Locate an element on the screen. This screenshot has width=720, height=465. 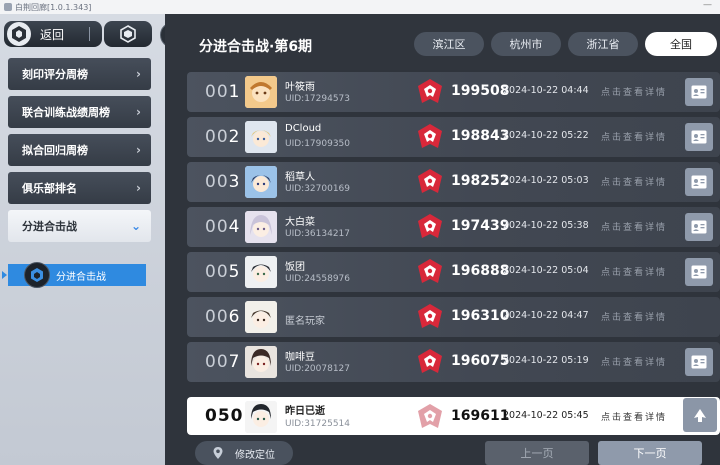
region-tab-binjiang: 滨江区 is located at coordinates (449, 44).